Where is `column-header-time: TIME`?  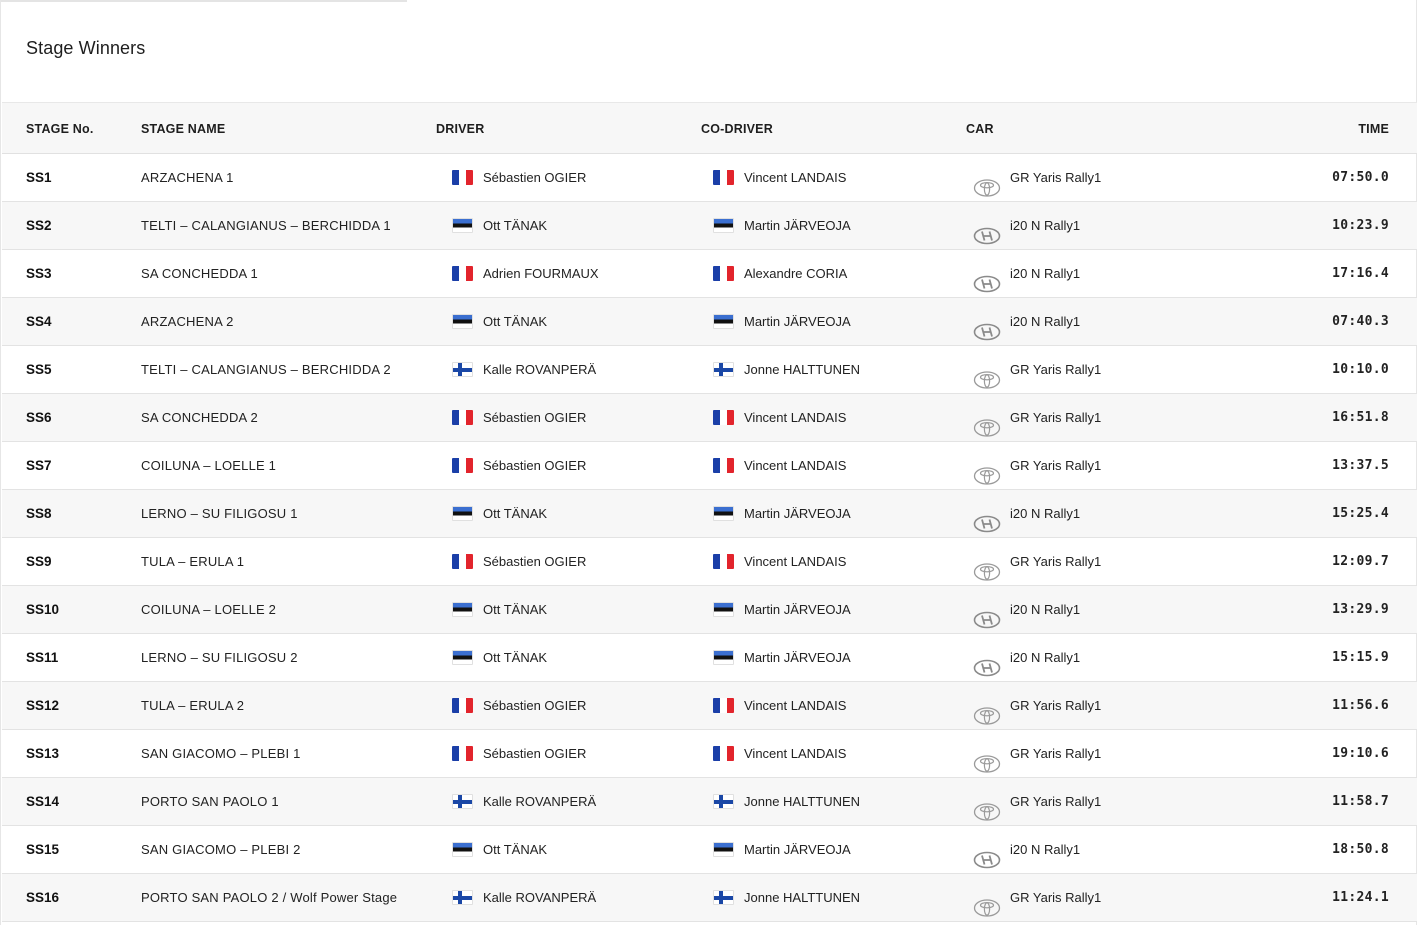 column-header-time: TIME is located at coordinates (1373, 129).